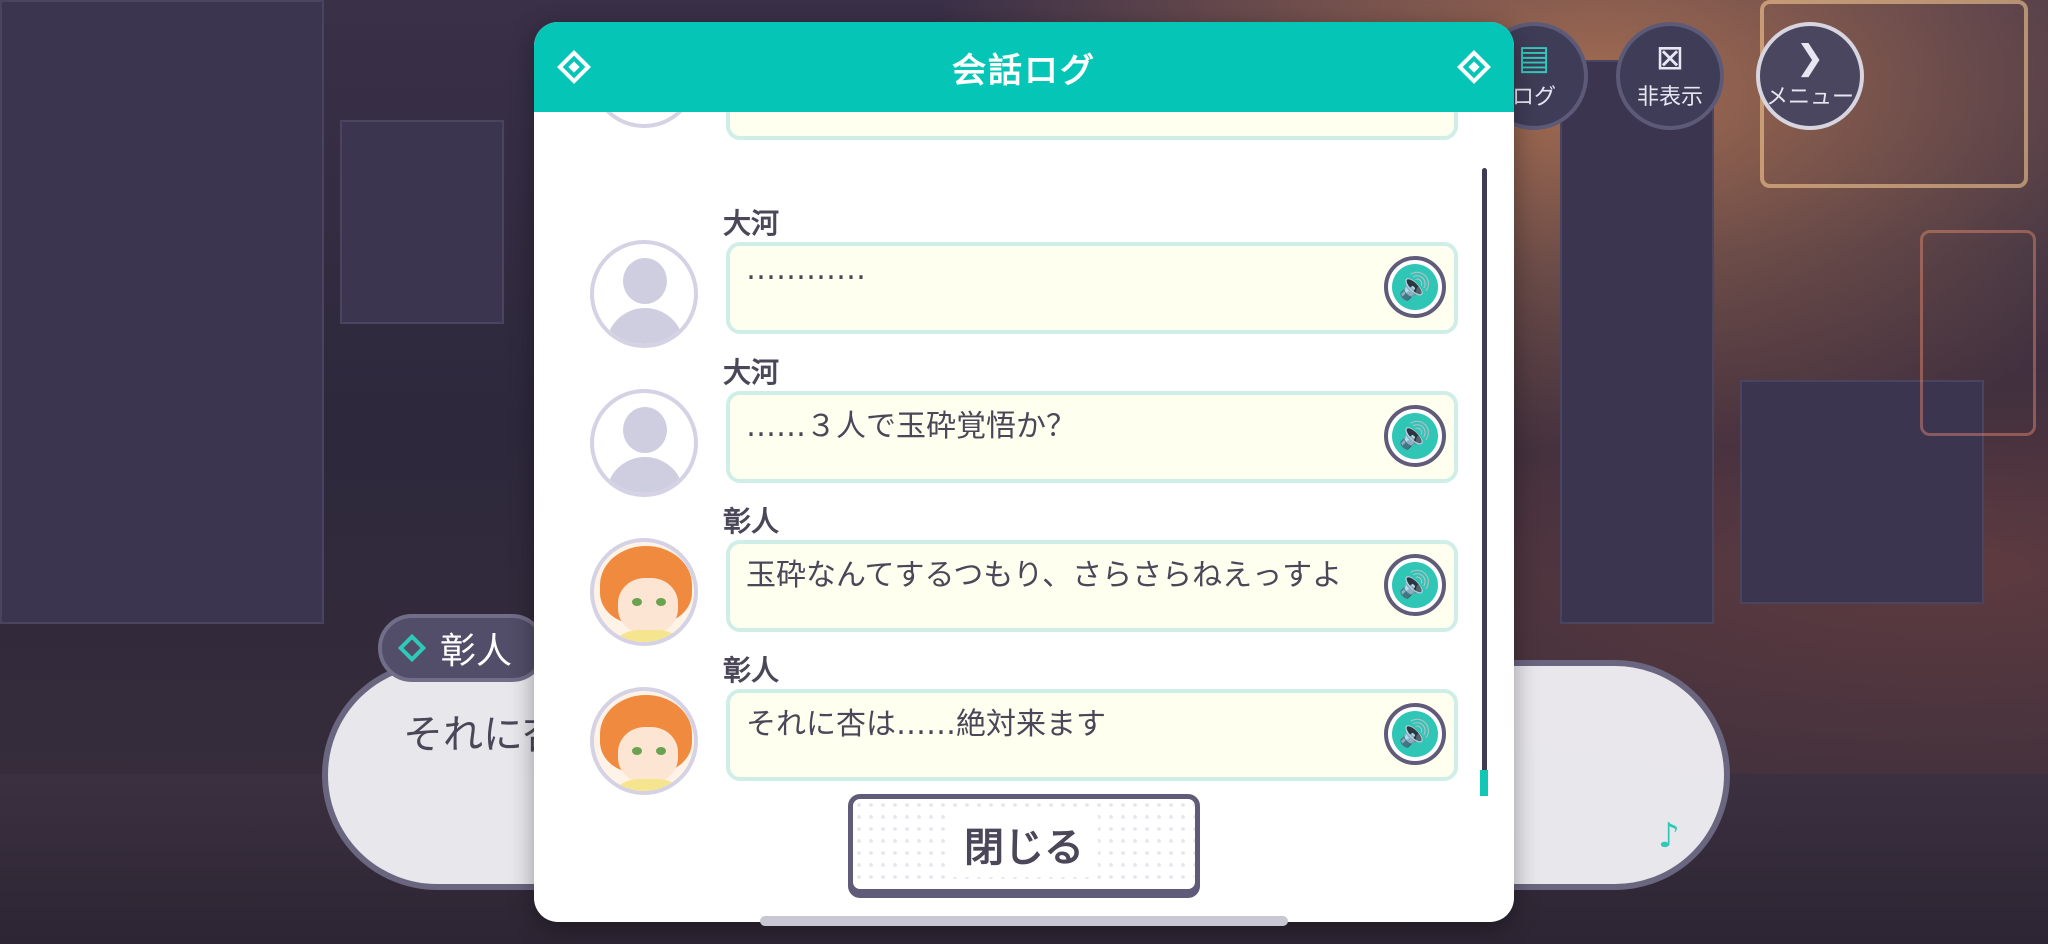 The image size is (2048, 944). What do you see at coordinates (1484, 783) in the screenshot?
I see `scrollbar-thumb` at bounding box center [1484, 783].